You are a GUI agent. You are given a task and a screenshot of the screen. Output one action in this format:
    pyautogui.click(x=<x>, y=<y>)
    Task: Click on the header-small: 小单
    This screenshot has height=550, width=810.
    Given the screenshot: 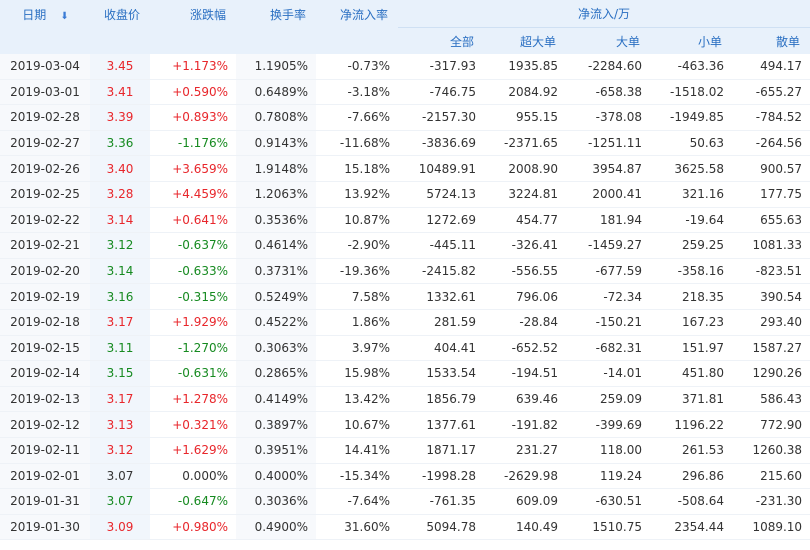 What is the action you would take?
    pyautogui.click(x=691, y=40)
    